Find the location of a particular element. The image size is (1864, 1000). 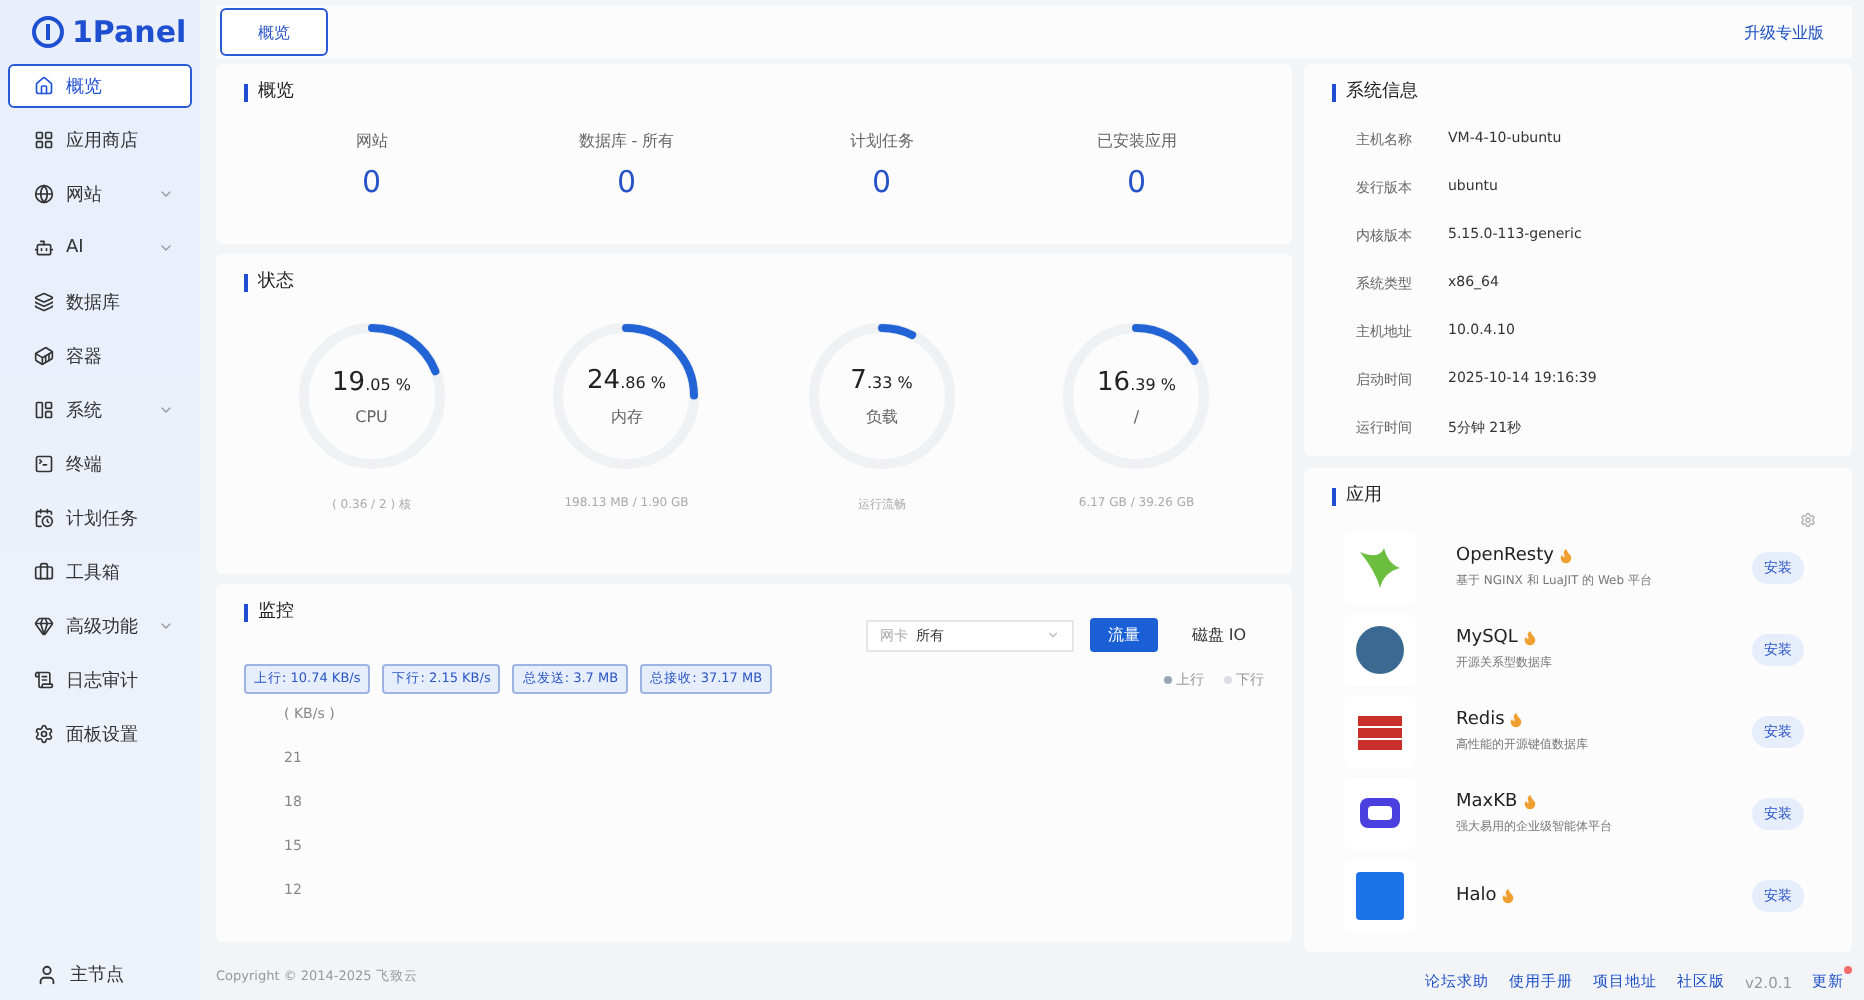

sidebar-item: 工具箱 is located at coordinates (100, 572).